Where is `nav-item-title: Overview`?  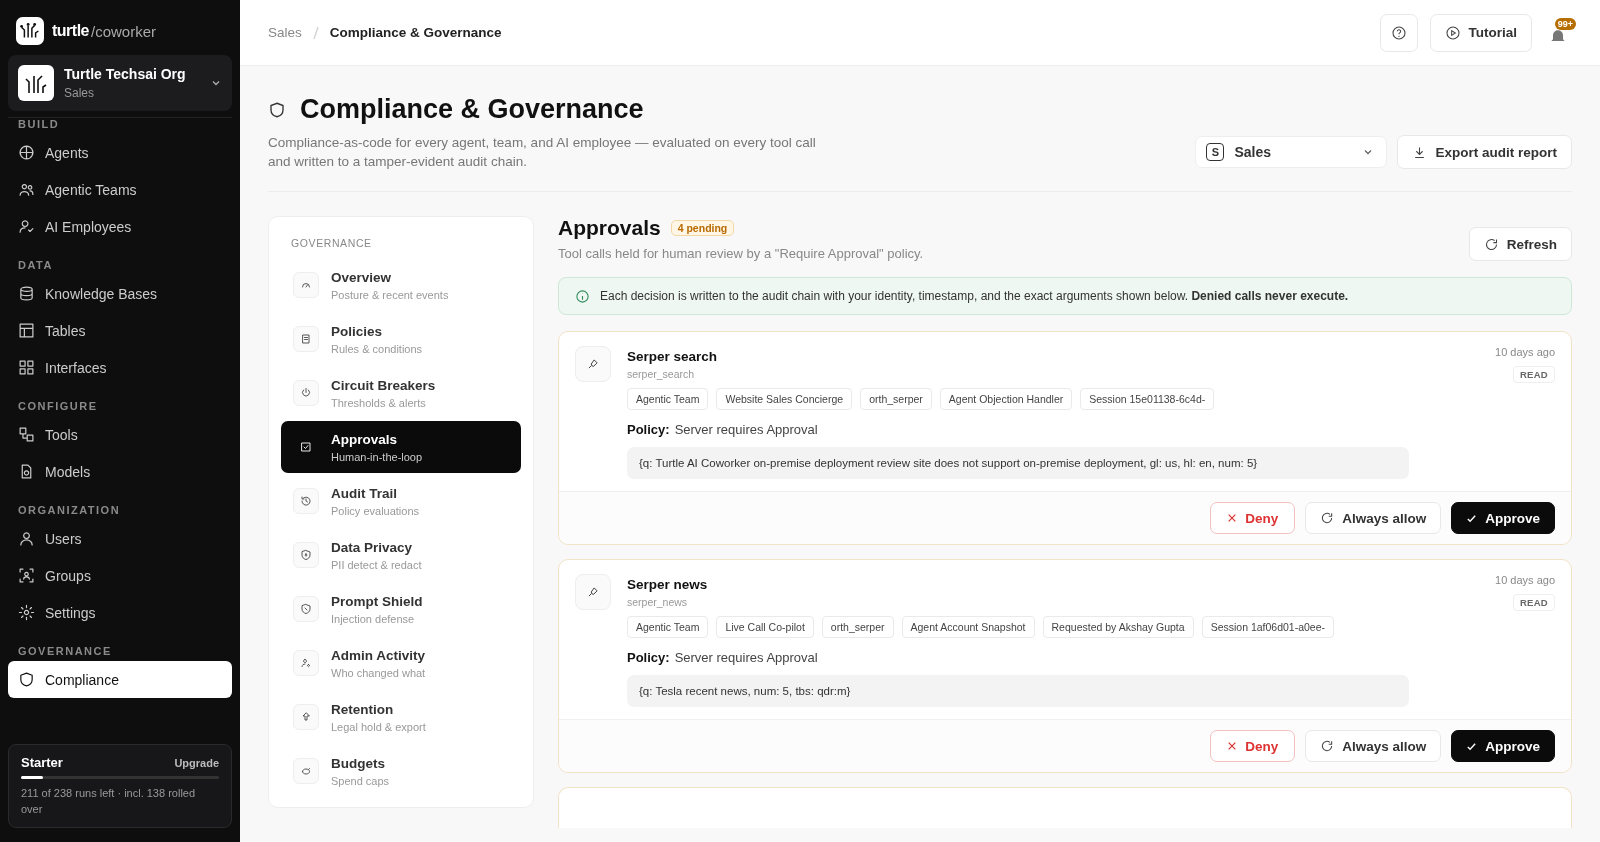
nav-item-title: Overview is located at coordinates (362, 277).